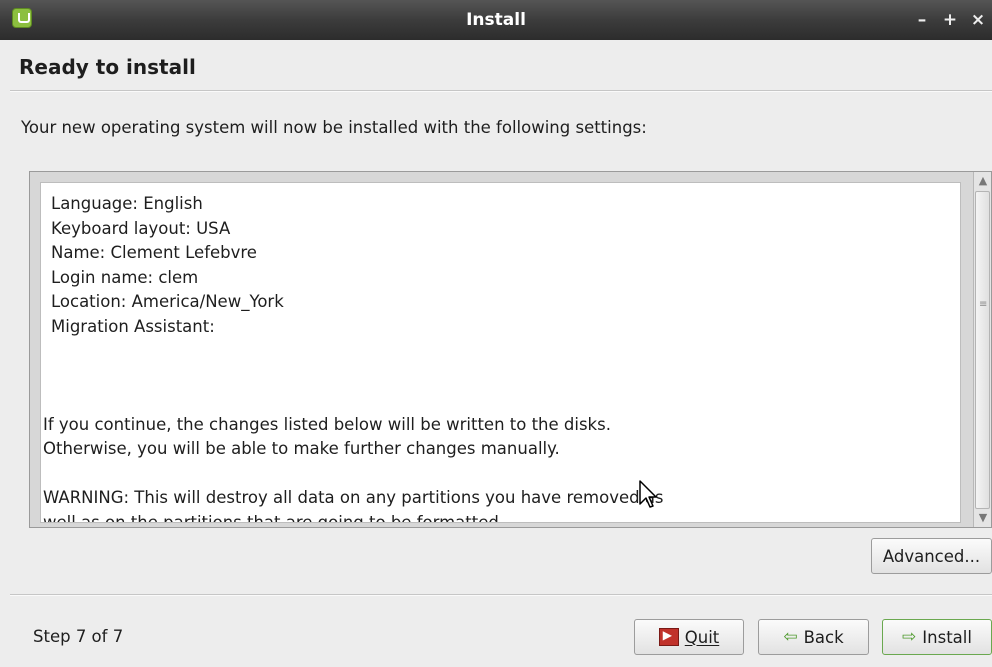  I want to click on summary-line: Name: Clement Lefebvre, so click(154, 252).